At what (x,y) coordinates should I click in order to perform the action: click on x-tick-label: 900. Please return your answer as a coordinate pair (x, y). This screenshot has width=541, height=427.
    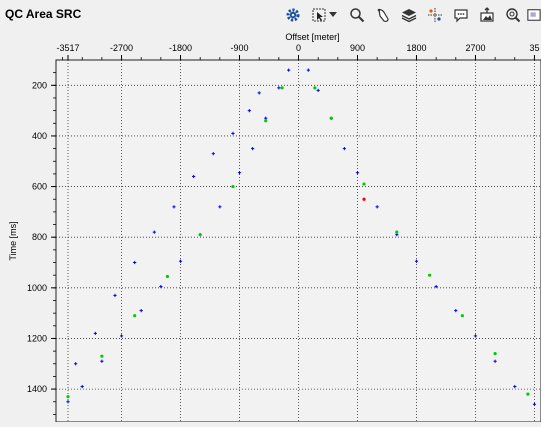
    Looking at the image, I should click on (357, 48).